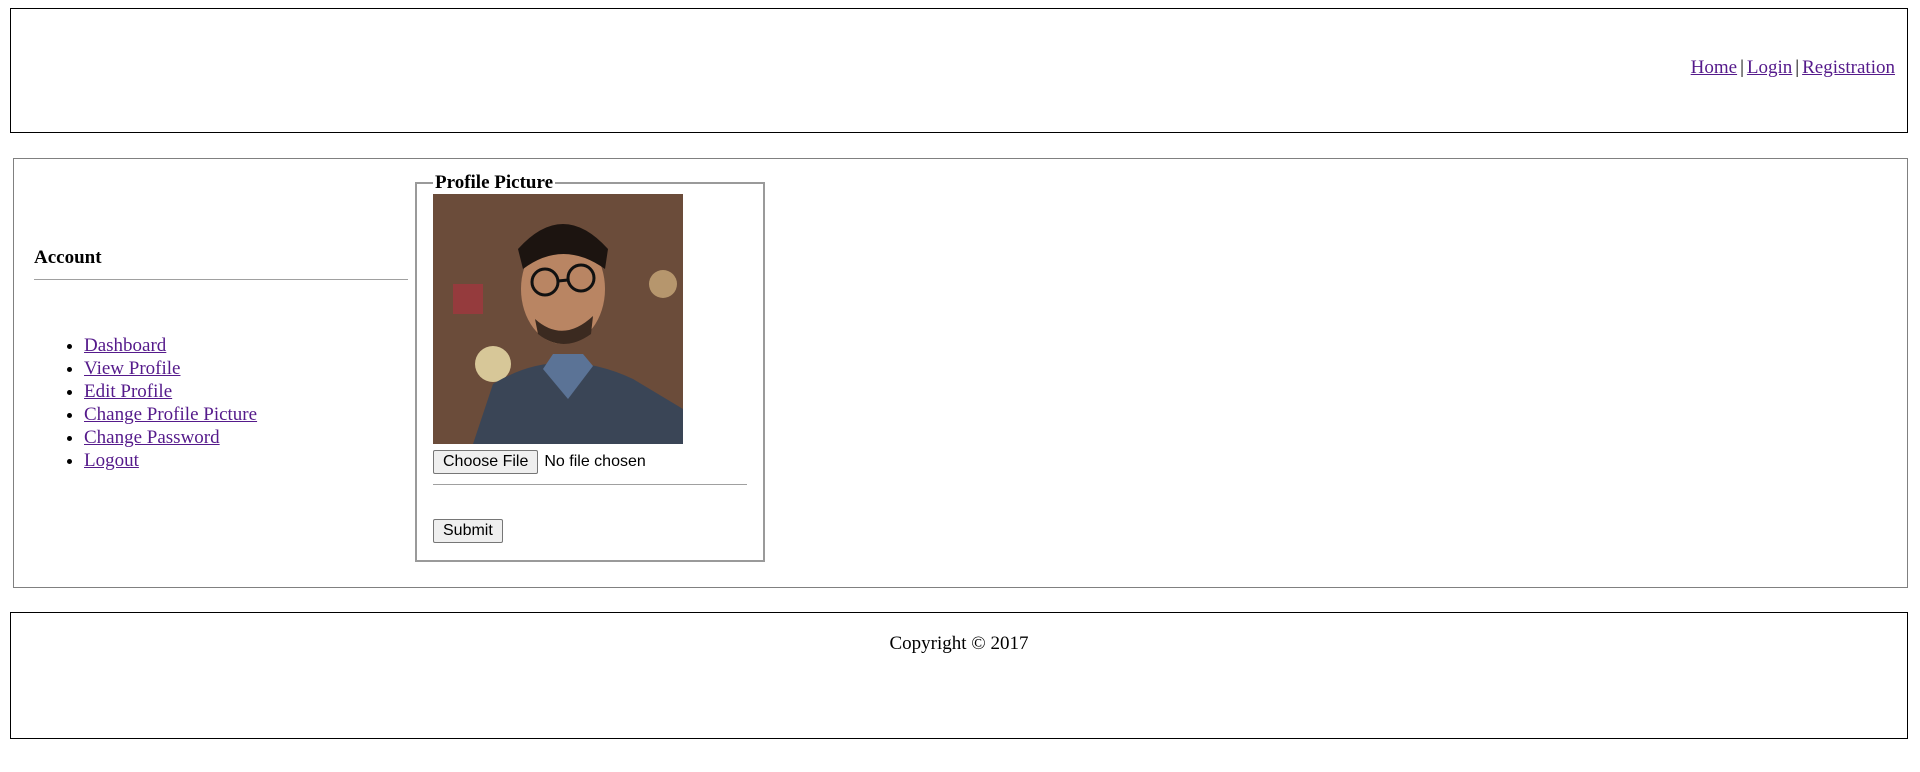 The width and height of the screenshot is (1920, 772). I want to click on profile-photo-illustration, so click(558, 319).